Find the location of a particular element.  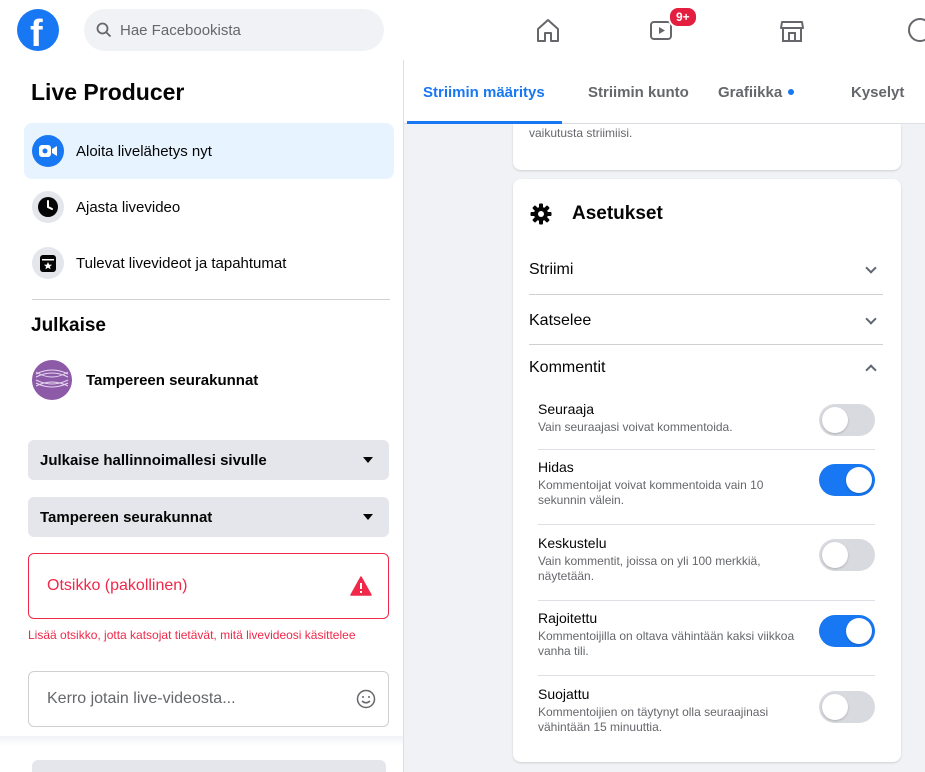

menu-go-live-now: Aloita livelähetys nyt is located at coordinates (209, 151).